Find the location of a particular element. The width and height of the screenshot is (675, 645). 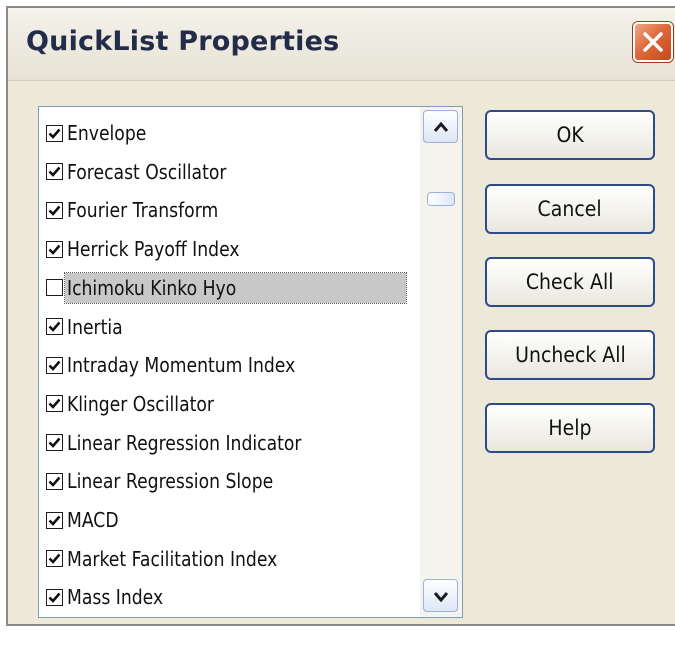

list-item-label-area: Klinger Oscillator is located at coordinates (153, 404).